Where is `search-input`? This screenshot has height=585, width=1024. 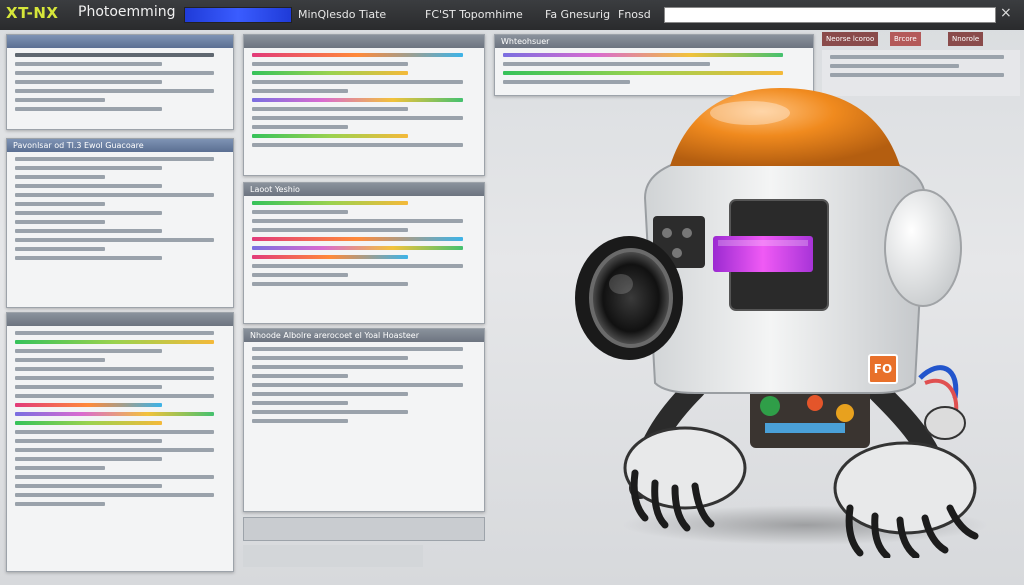
search-input is located at coordinates (830, 15).